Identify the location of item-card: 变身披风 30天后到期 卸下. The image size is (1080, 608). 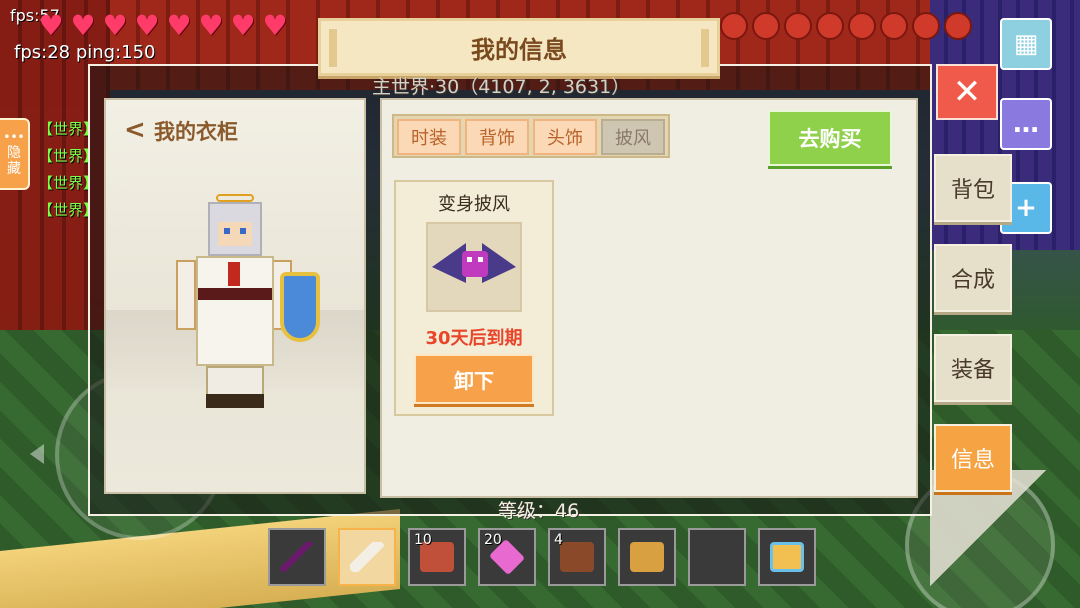
(474, 298).